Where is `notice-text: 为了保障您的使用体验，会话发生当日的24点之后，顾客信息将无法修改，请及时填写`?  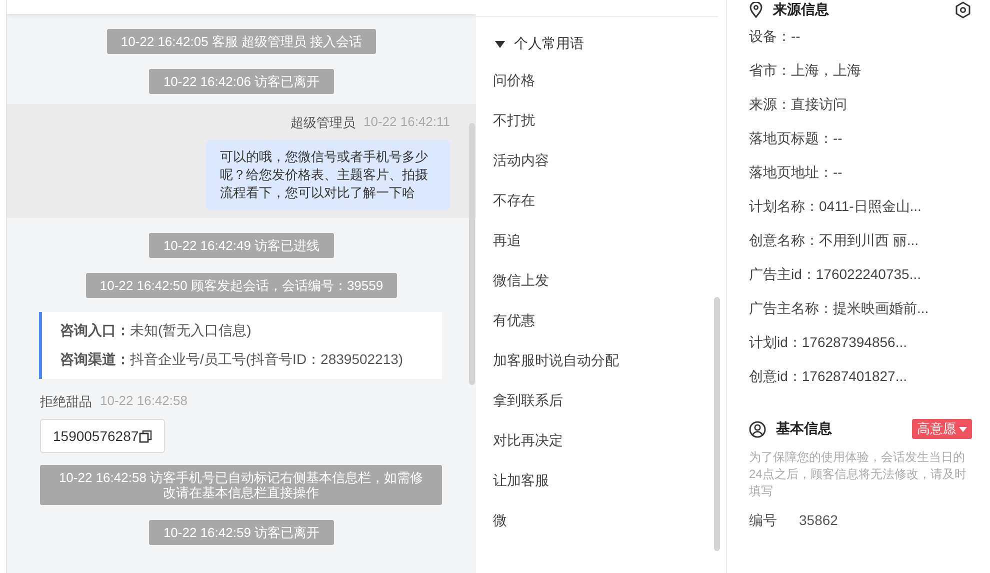 notice-text: 为了保障您的使用体验，会话发生当日的24点之后，顾客信息将无法修改，请及时填写 is located at coordinates (858, 474).